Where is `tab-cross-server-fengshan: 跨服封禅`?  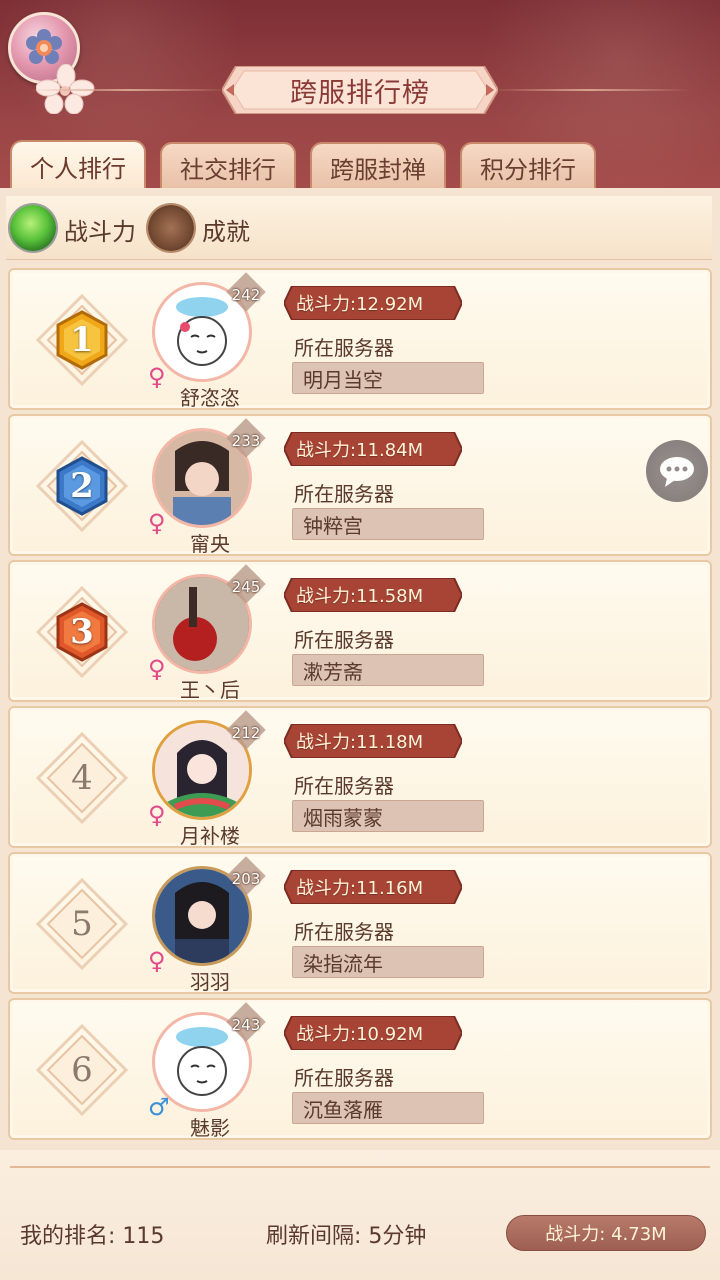 tab-cross-server-fengshan: 跨服封禅 is located at coordinates (378, 166).